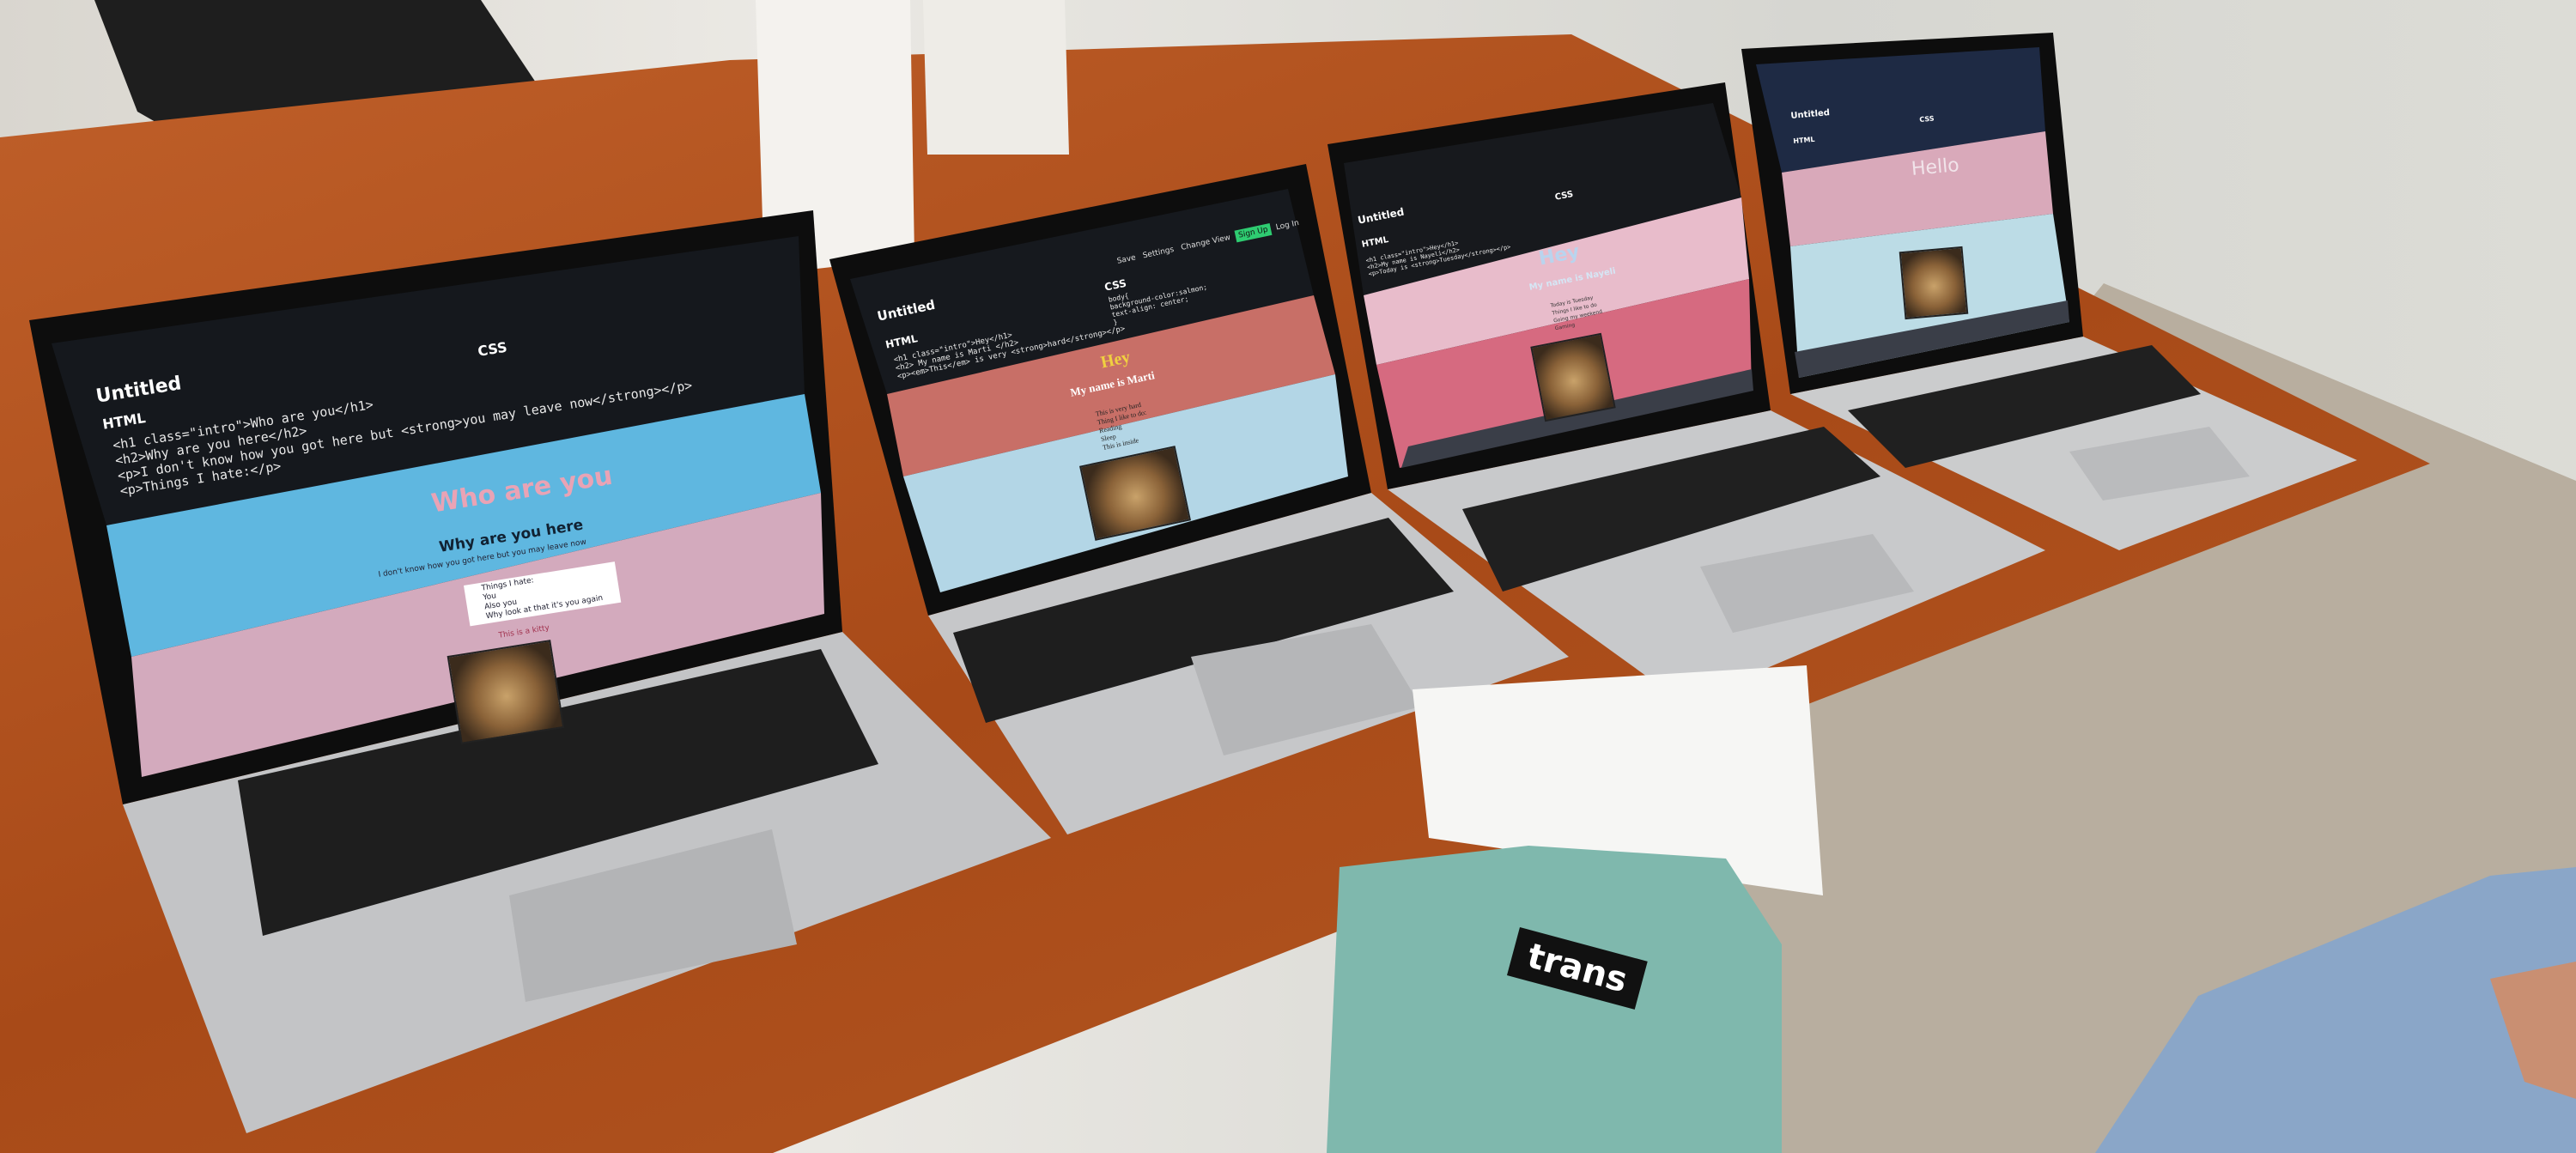  I want to click on css-panel-label: CSS, so click(1927, 119).